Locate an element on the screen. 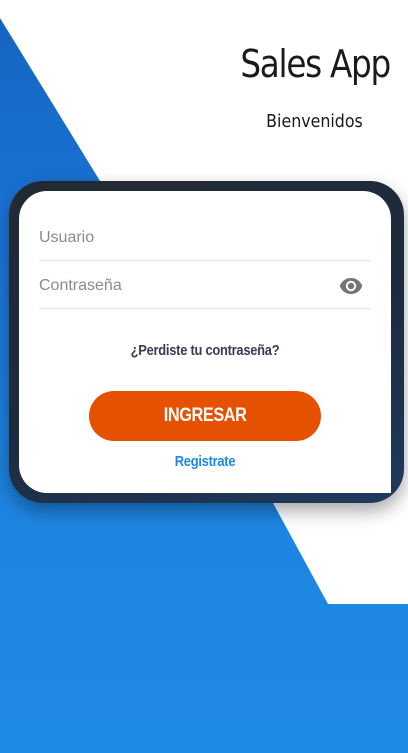 Image resolution: width=408 pixels, height=753 pixels. username-field is located at coordinates (205, 238).